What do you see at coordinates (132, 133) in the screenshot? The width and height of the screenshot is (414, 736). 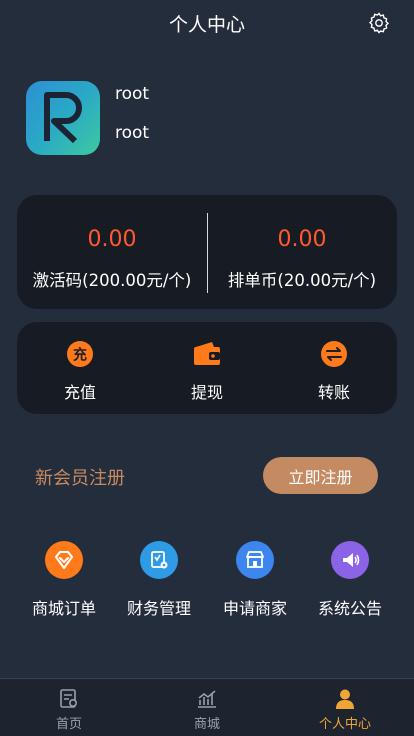 I see `user-id: root` at bounding box center [132, 133].